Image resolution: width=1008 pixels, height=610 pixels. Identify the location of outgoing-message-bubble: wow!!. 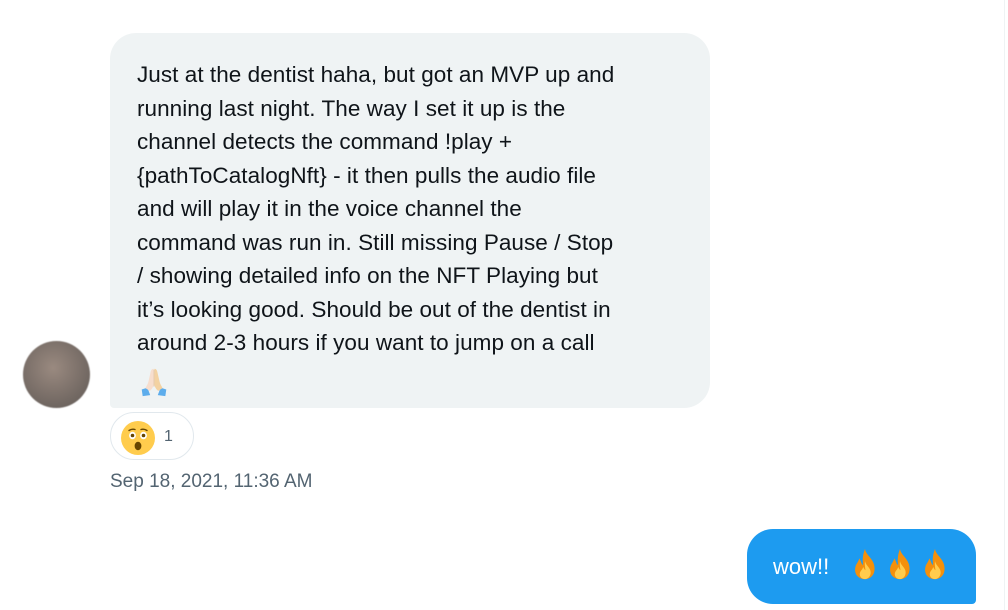
(861, 566).